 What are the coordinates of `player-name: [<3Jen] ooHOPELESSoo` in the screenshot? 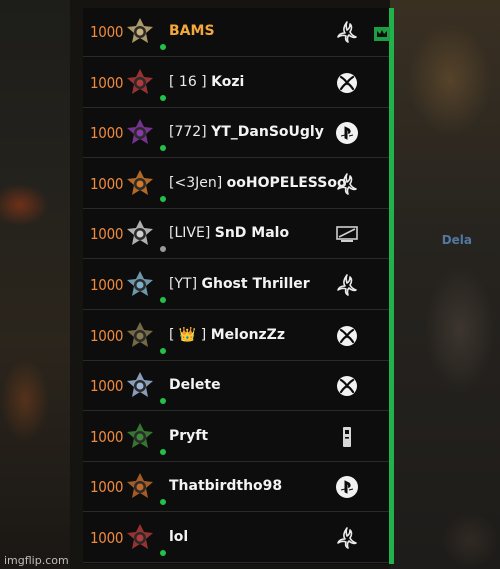 It's located at (258, 183).